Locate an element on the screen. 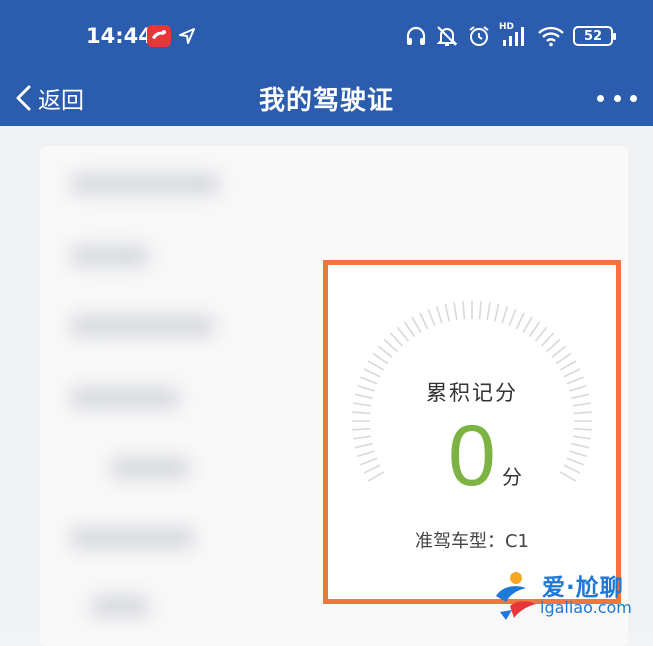 The height and width of the screenshot is (646, 653). watermark-url: igaliao.com is located at coordinates (586, 607).